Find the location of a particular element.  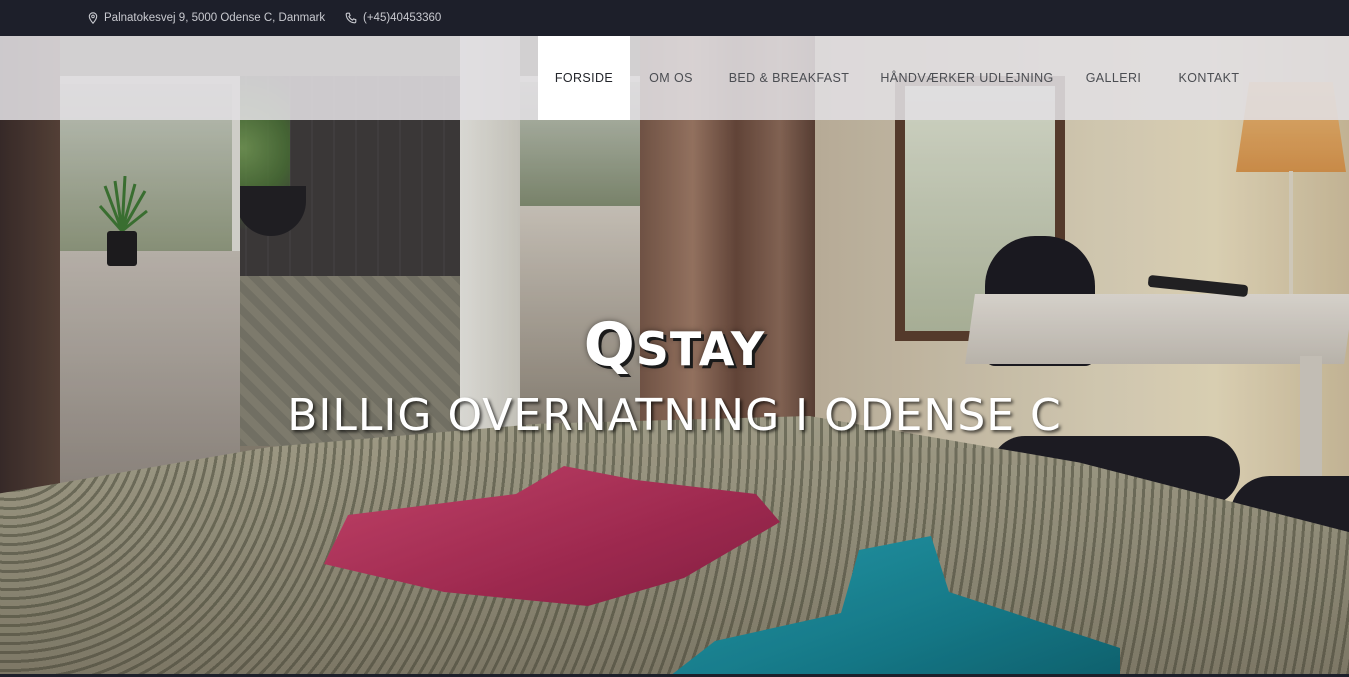

phone-info: (+45)40453360 is located at coordinates (393, 18).